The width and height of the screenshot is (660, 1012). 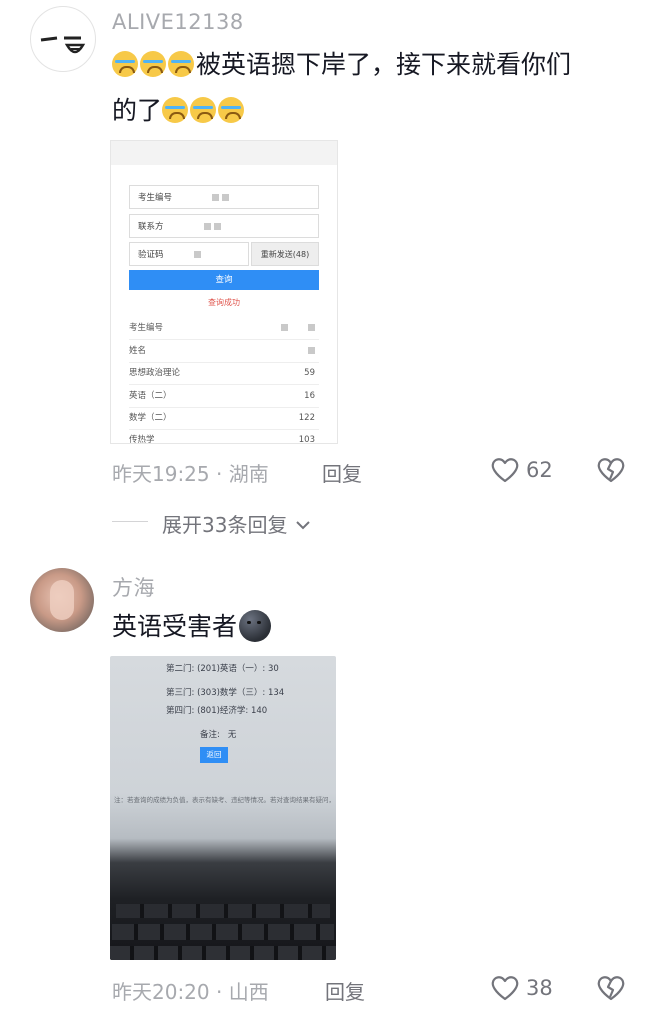 I want to click on chevron-down-icon, so click(x=303, y=525).